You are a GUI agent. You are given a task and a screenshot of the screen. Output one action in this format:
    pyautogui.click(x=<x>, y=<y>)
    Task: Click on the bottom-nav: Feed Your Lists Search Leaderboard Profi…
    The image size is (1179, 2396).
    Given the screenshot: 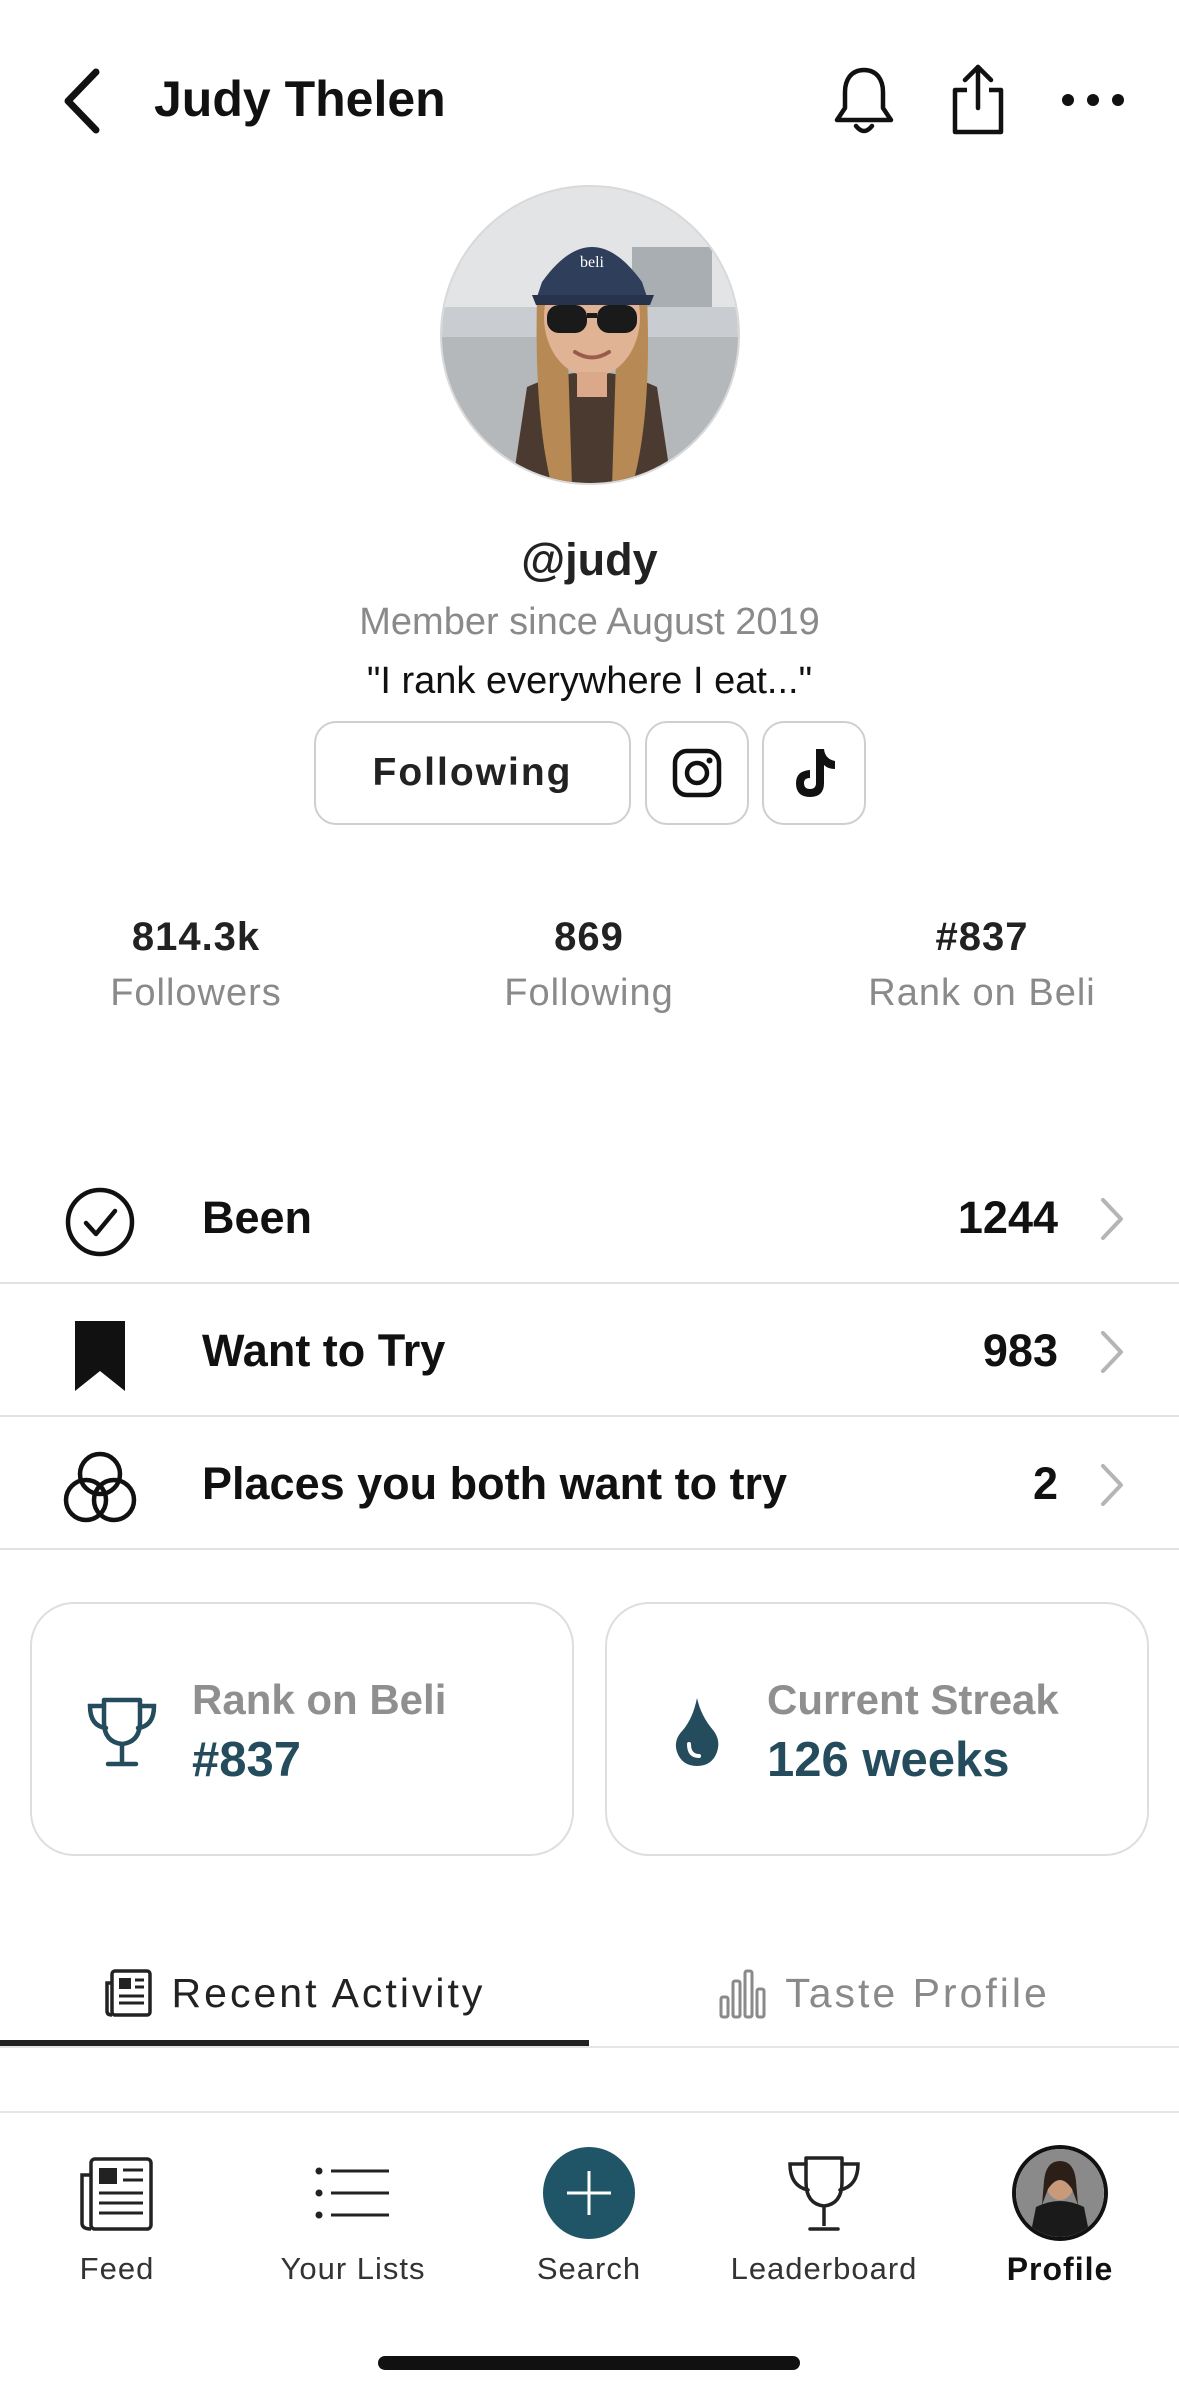 What is the action you would take?
    pyautogui.click(x=589, y=2253)
    